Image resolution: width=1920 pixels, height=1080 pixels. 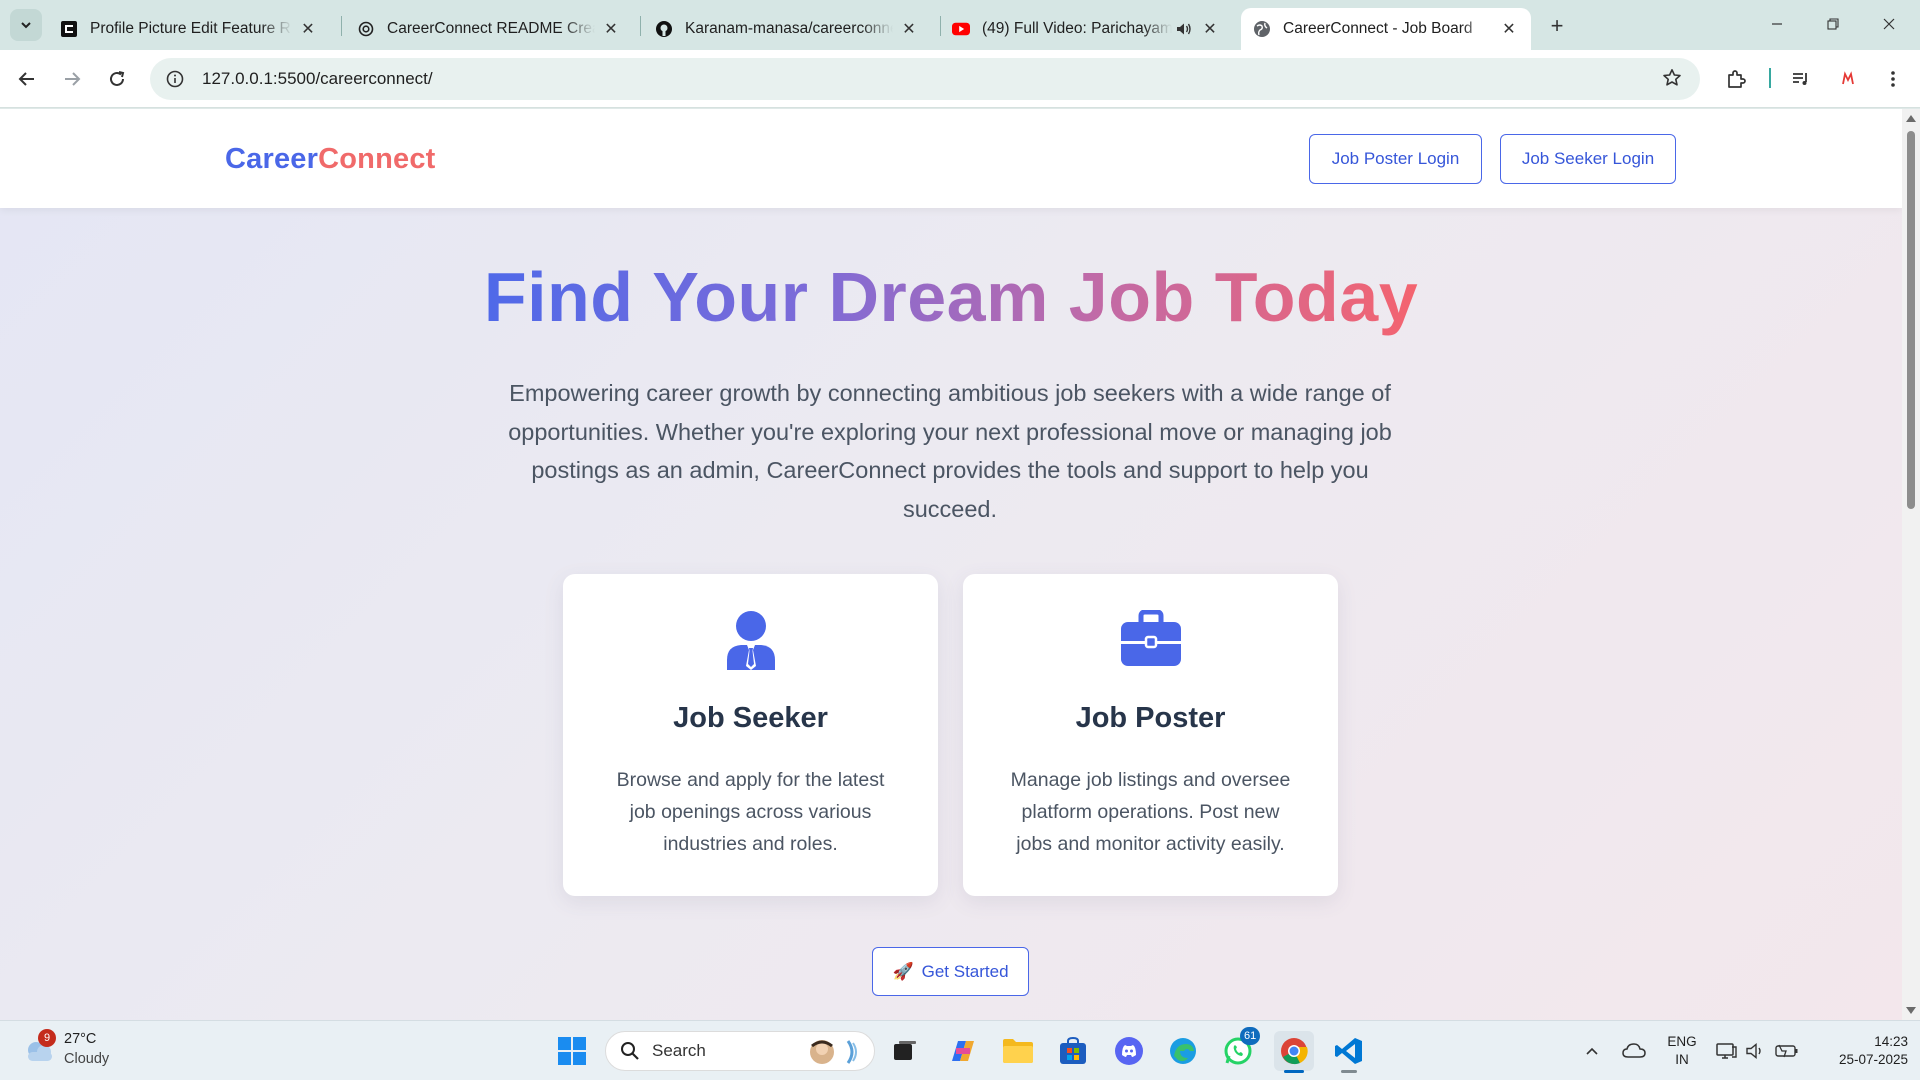 I want to click on page-scrollbar, so click(x=1911, y=564).